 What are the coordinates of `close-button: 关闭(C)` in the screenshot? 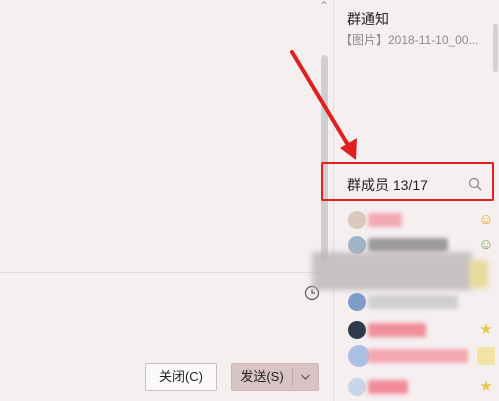 It's located at (181, 377).